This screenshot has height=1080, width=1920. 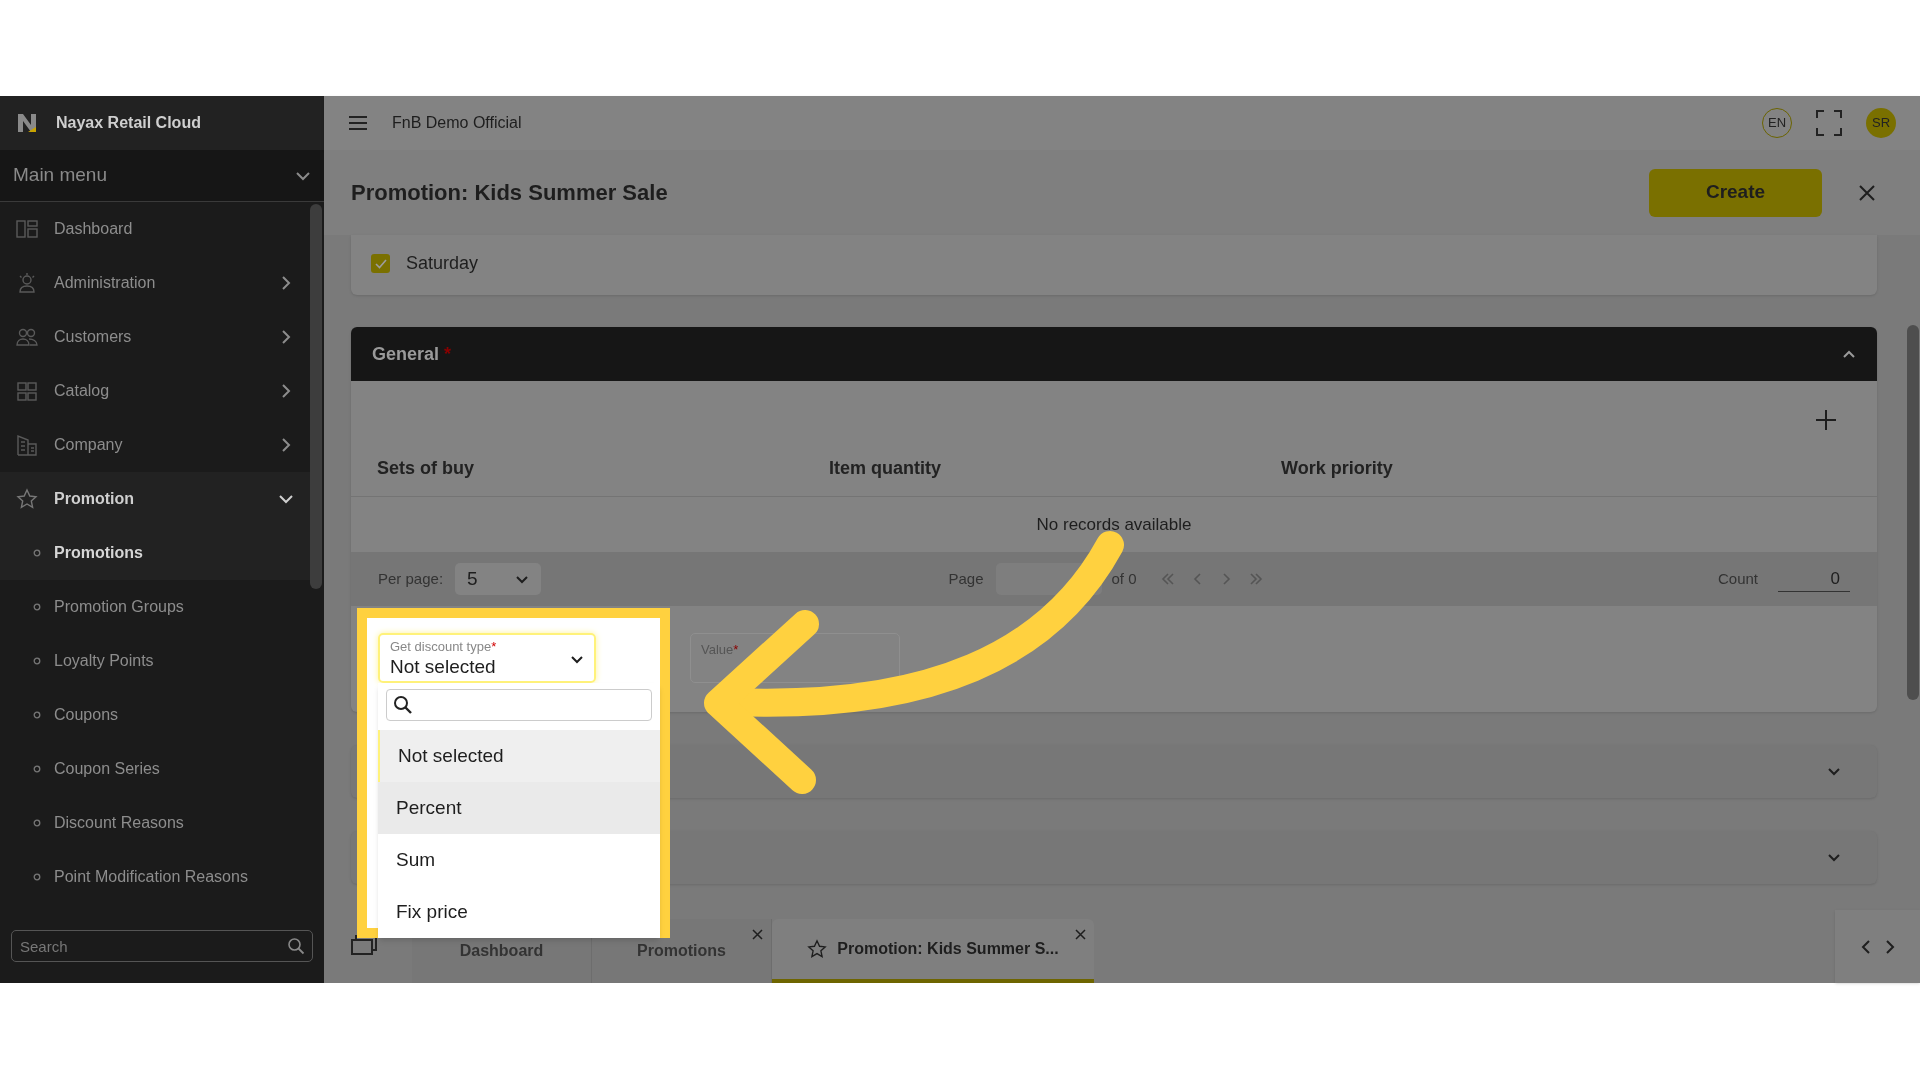 What do you see at coordinates (1829, 123) in the screenshot?
I see `fullscreen-icon` at bounding box center [1829, 123].